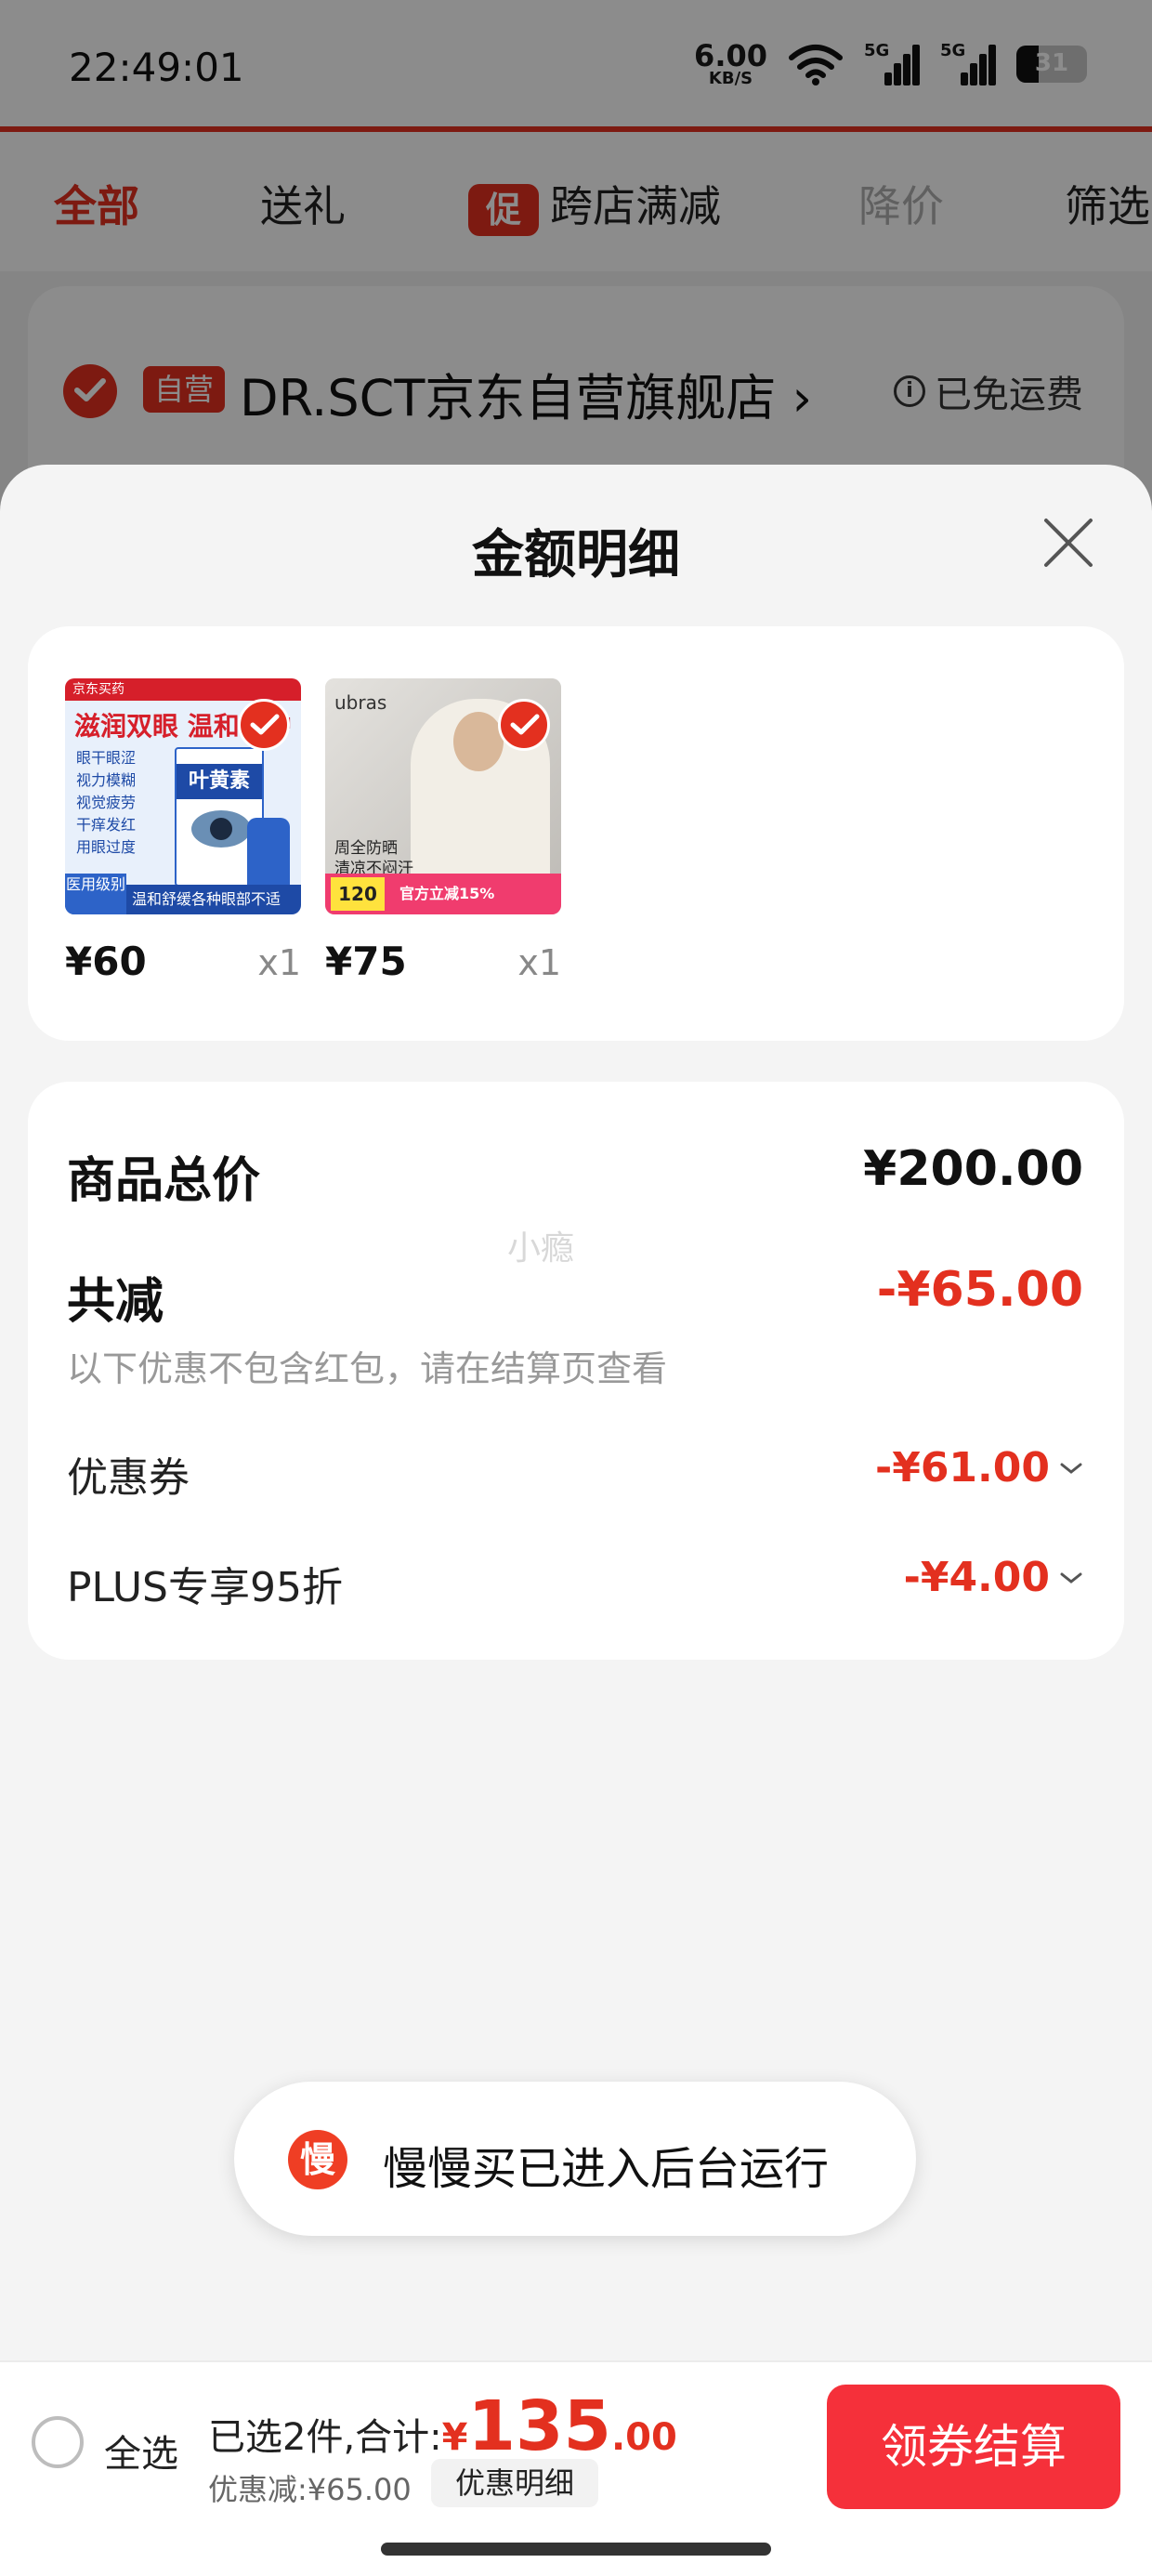 This screenshot has width=1152, height=2576. What do you see at coordinates (541, 1248) in the screenshot?
I see `watermark: 小瘾` at bounding box center [541, 1248].